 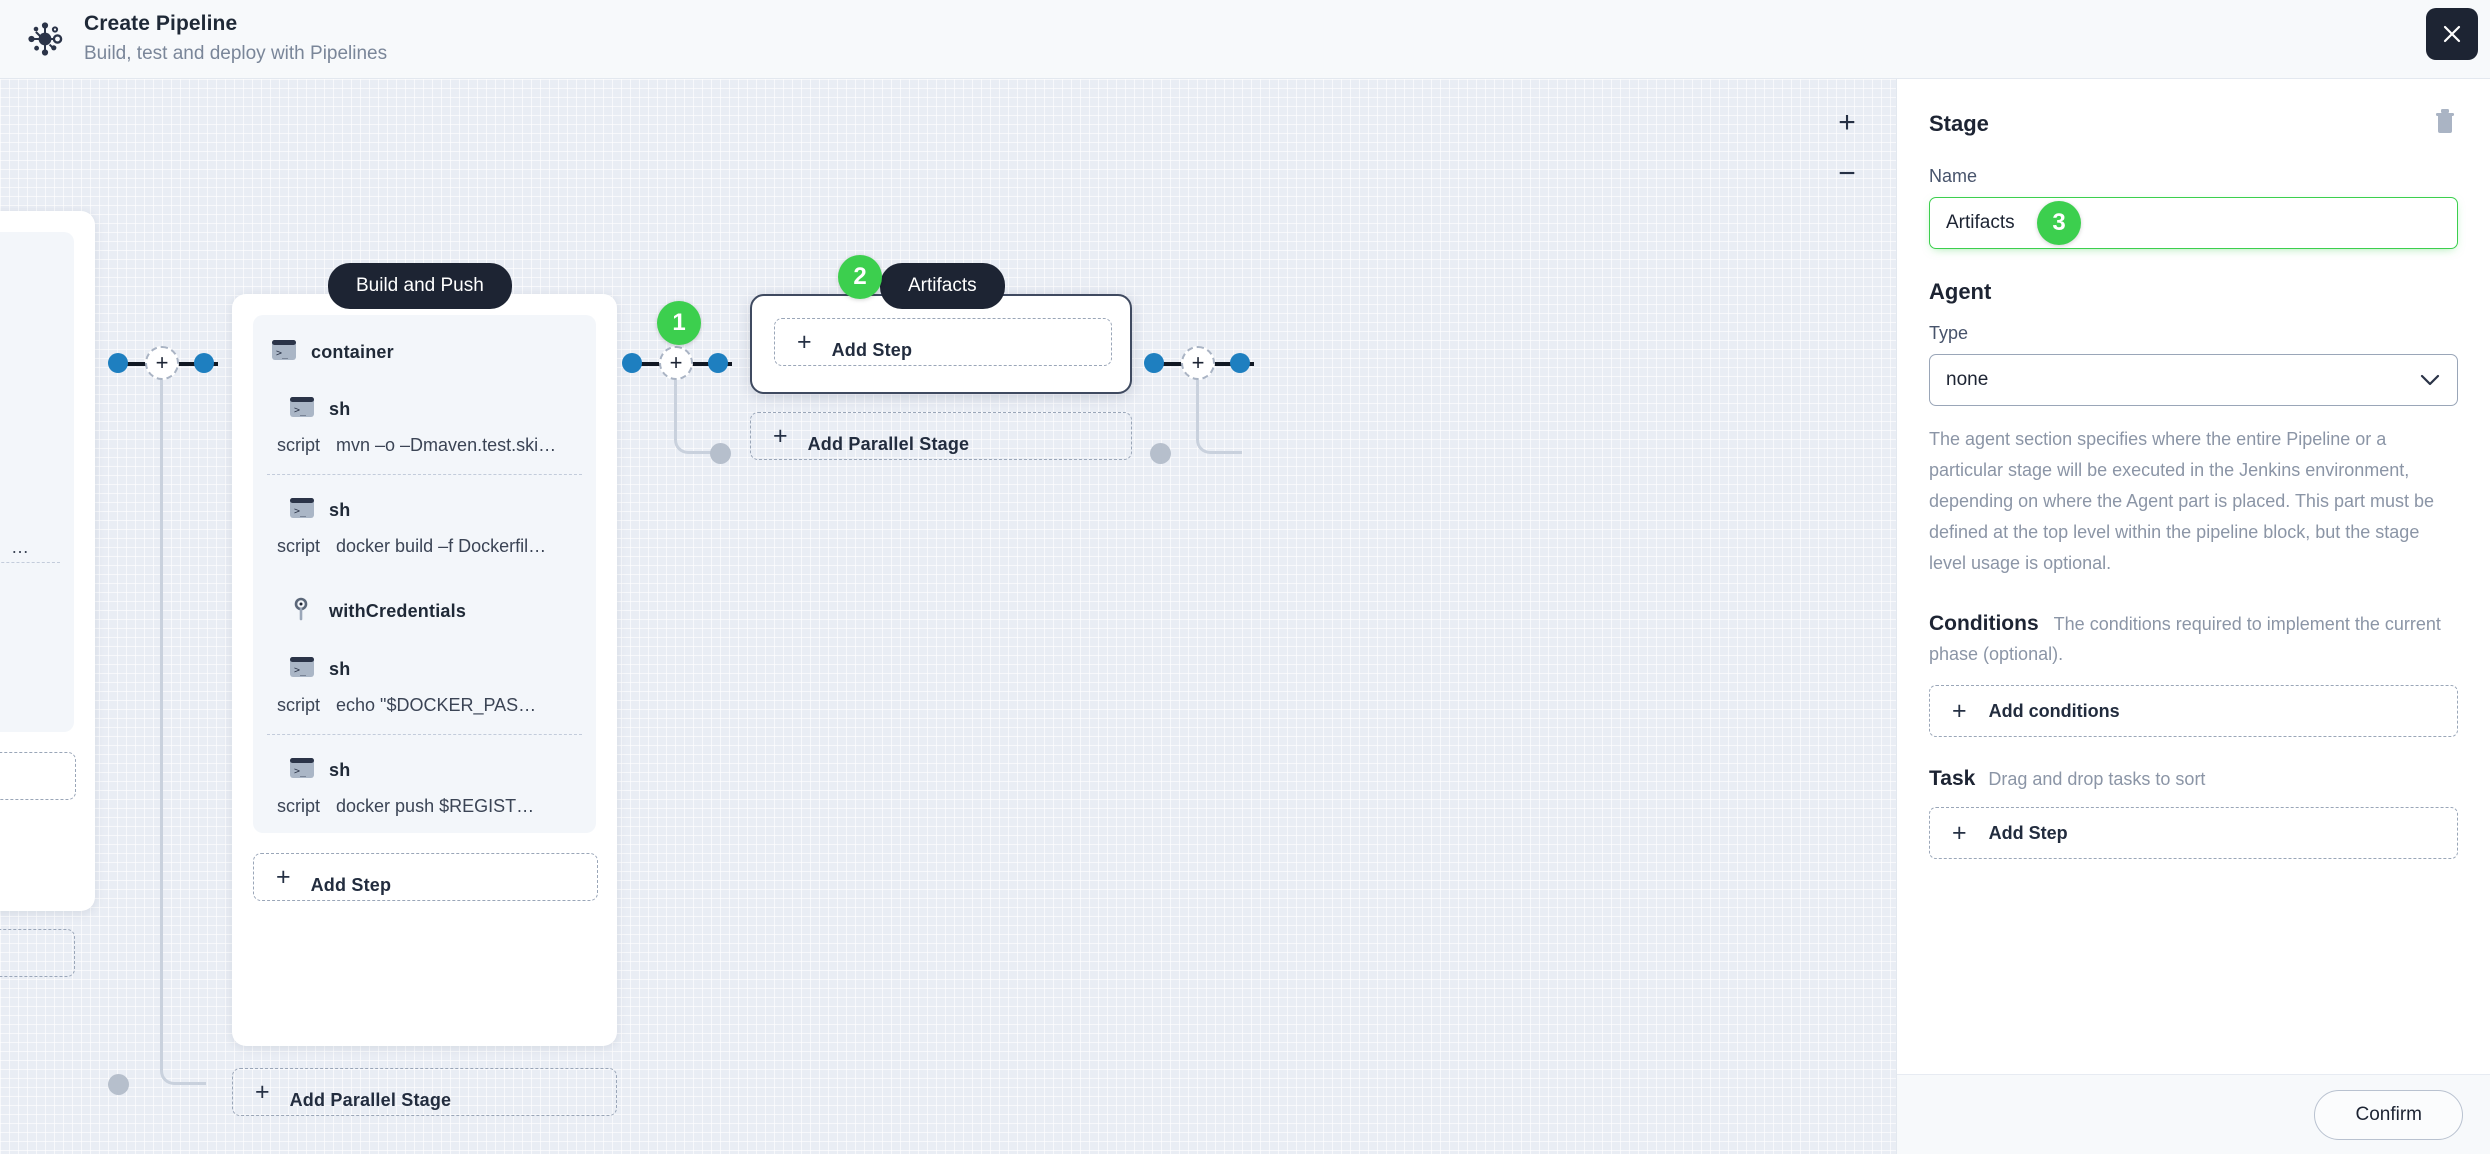 I want to click on conditions-heading: Conditions, so click(x=1984, y=623).